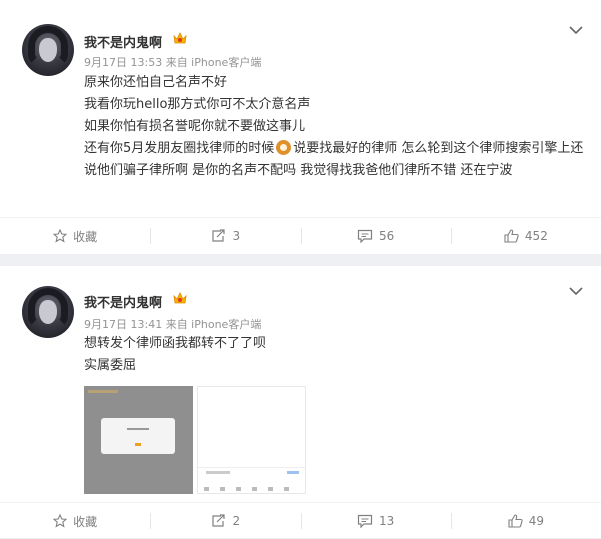 The width and height of the screenshot is (601, 539). I want to click on repost-button: 2, so click(225, 521).